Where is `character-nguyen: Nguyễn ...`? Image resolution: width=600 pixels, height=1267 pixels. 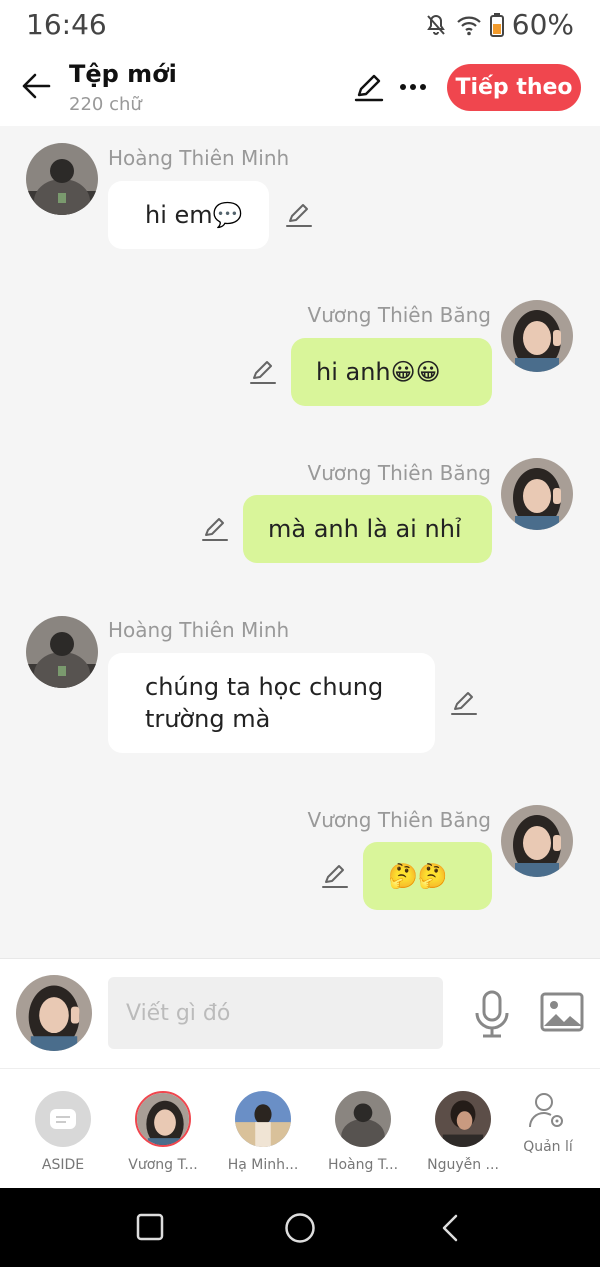 character-nguyen: Nguyễn ... is located at coordinates (463, 1132).